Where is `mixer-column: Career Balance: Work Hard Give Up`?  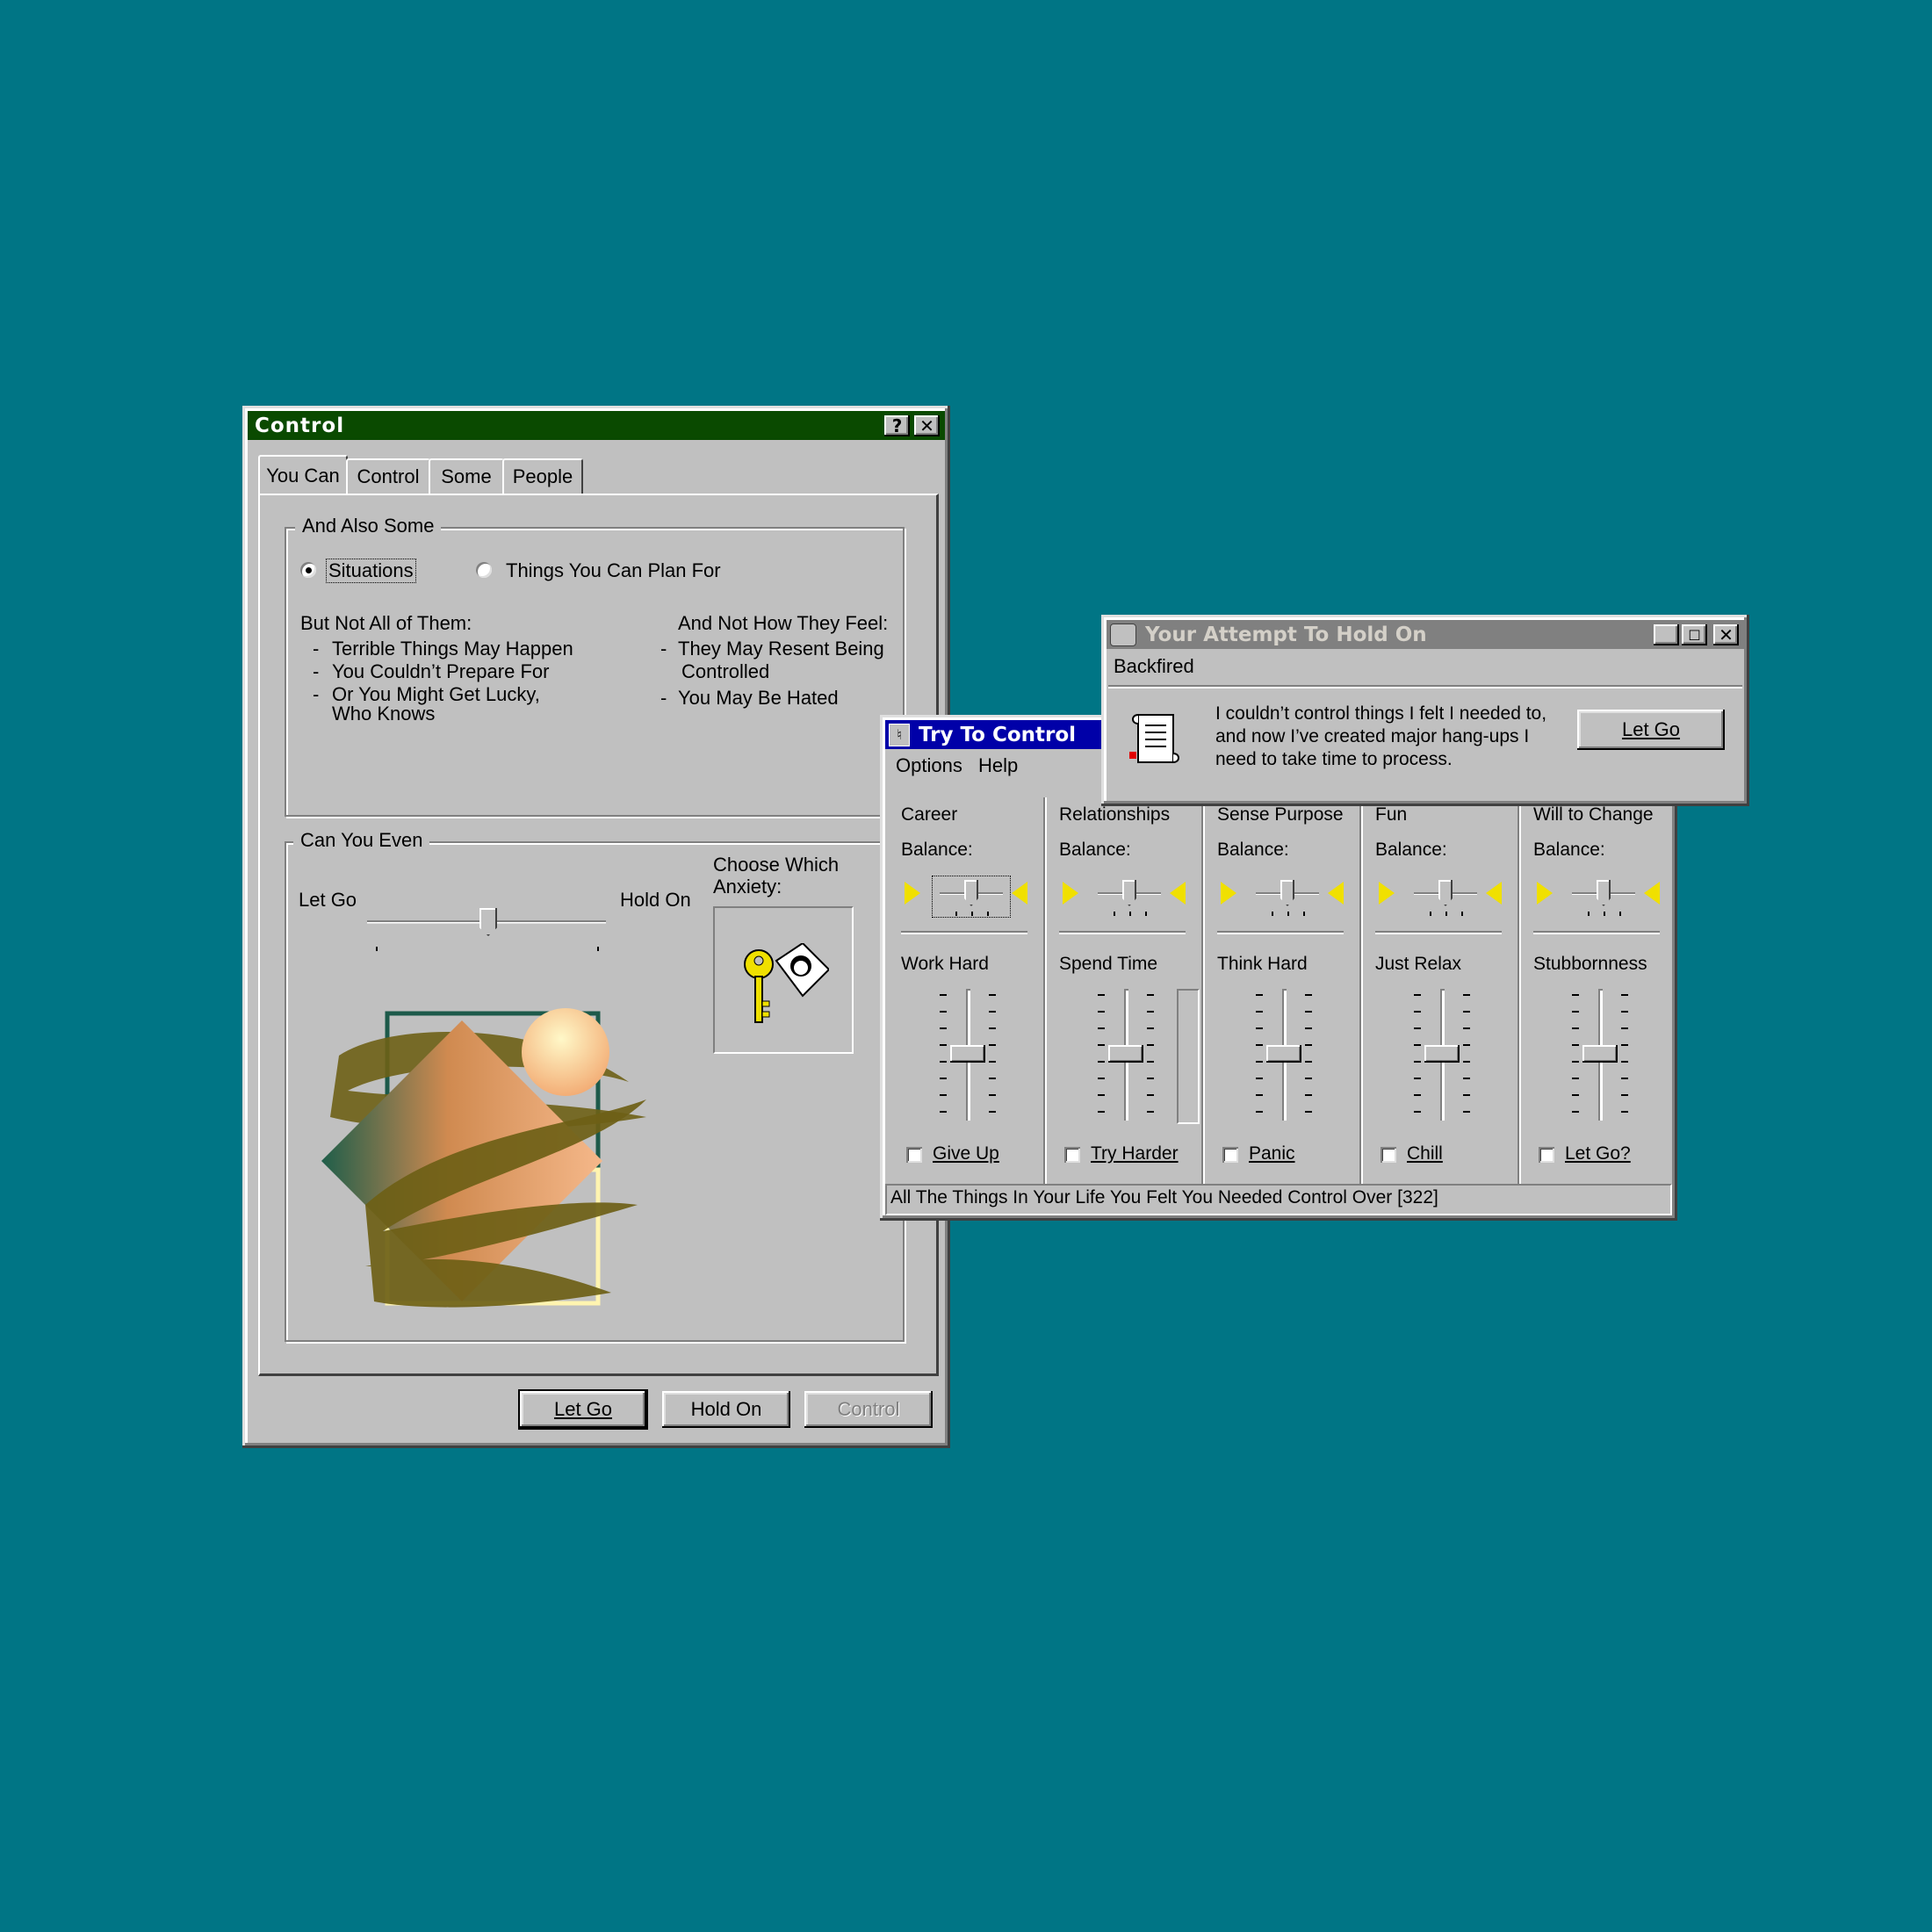 mixer-column: Career Balance: Work Hard Give Up is located at coordinates (964, 978).